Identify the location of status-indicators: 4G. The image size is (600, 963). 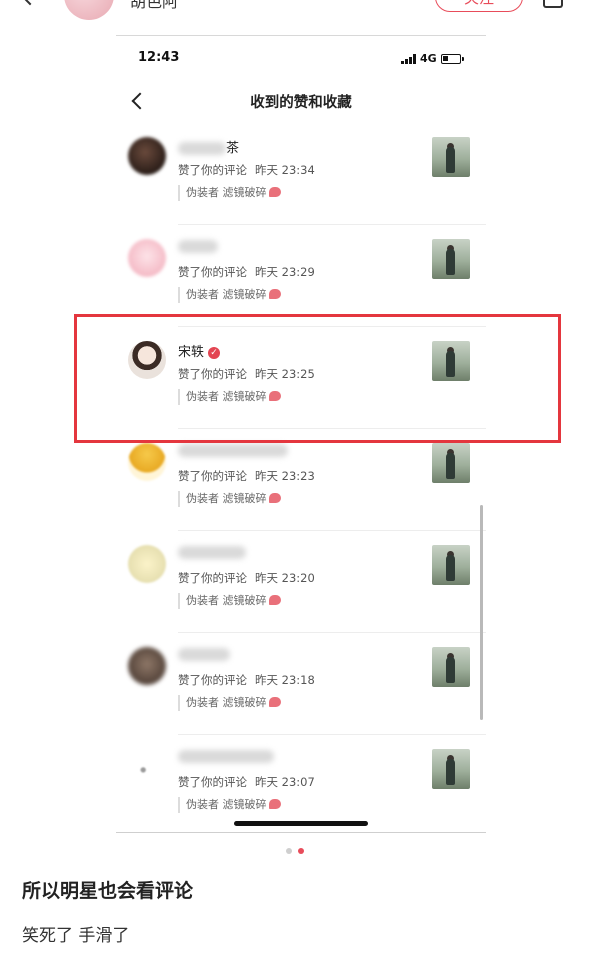
(432, 58).